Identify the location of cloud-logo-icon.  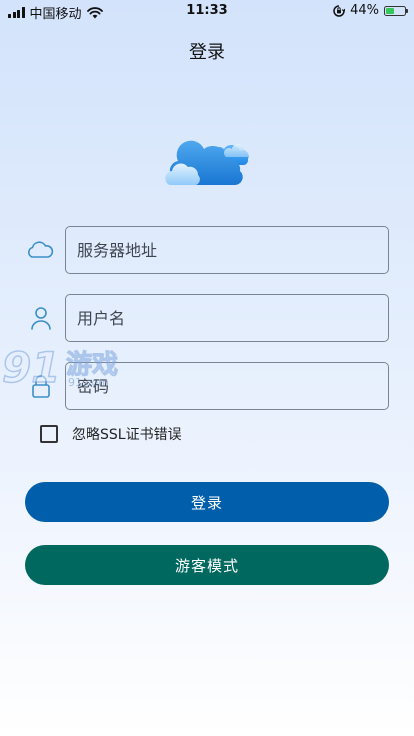
(207, 163).